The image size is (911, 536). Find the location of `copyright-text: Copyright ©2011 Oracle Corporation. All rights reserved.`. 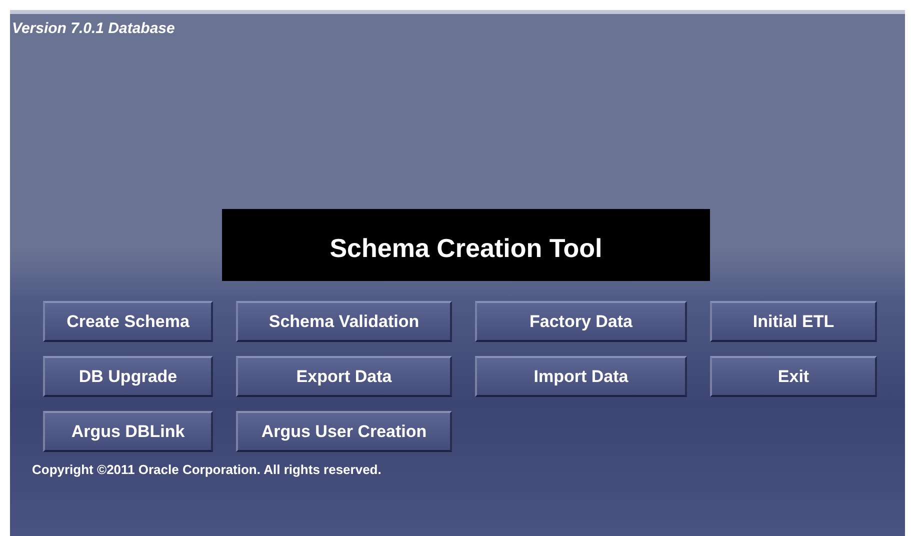

copyright-text: Copyright ©2011 Oracle Corporation. All rights reserved. is located at coordinates (207, 469).